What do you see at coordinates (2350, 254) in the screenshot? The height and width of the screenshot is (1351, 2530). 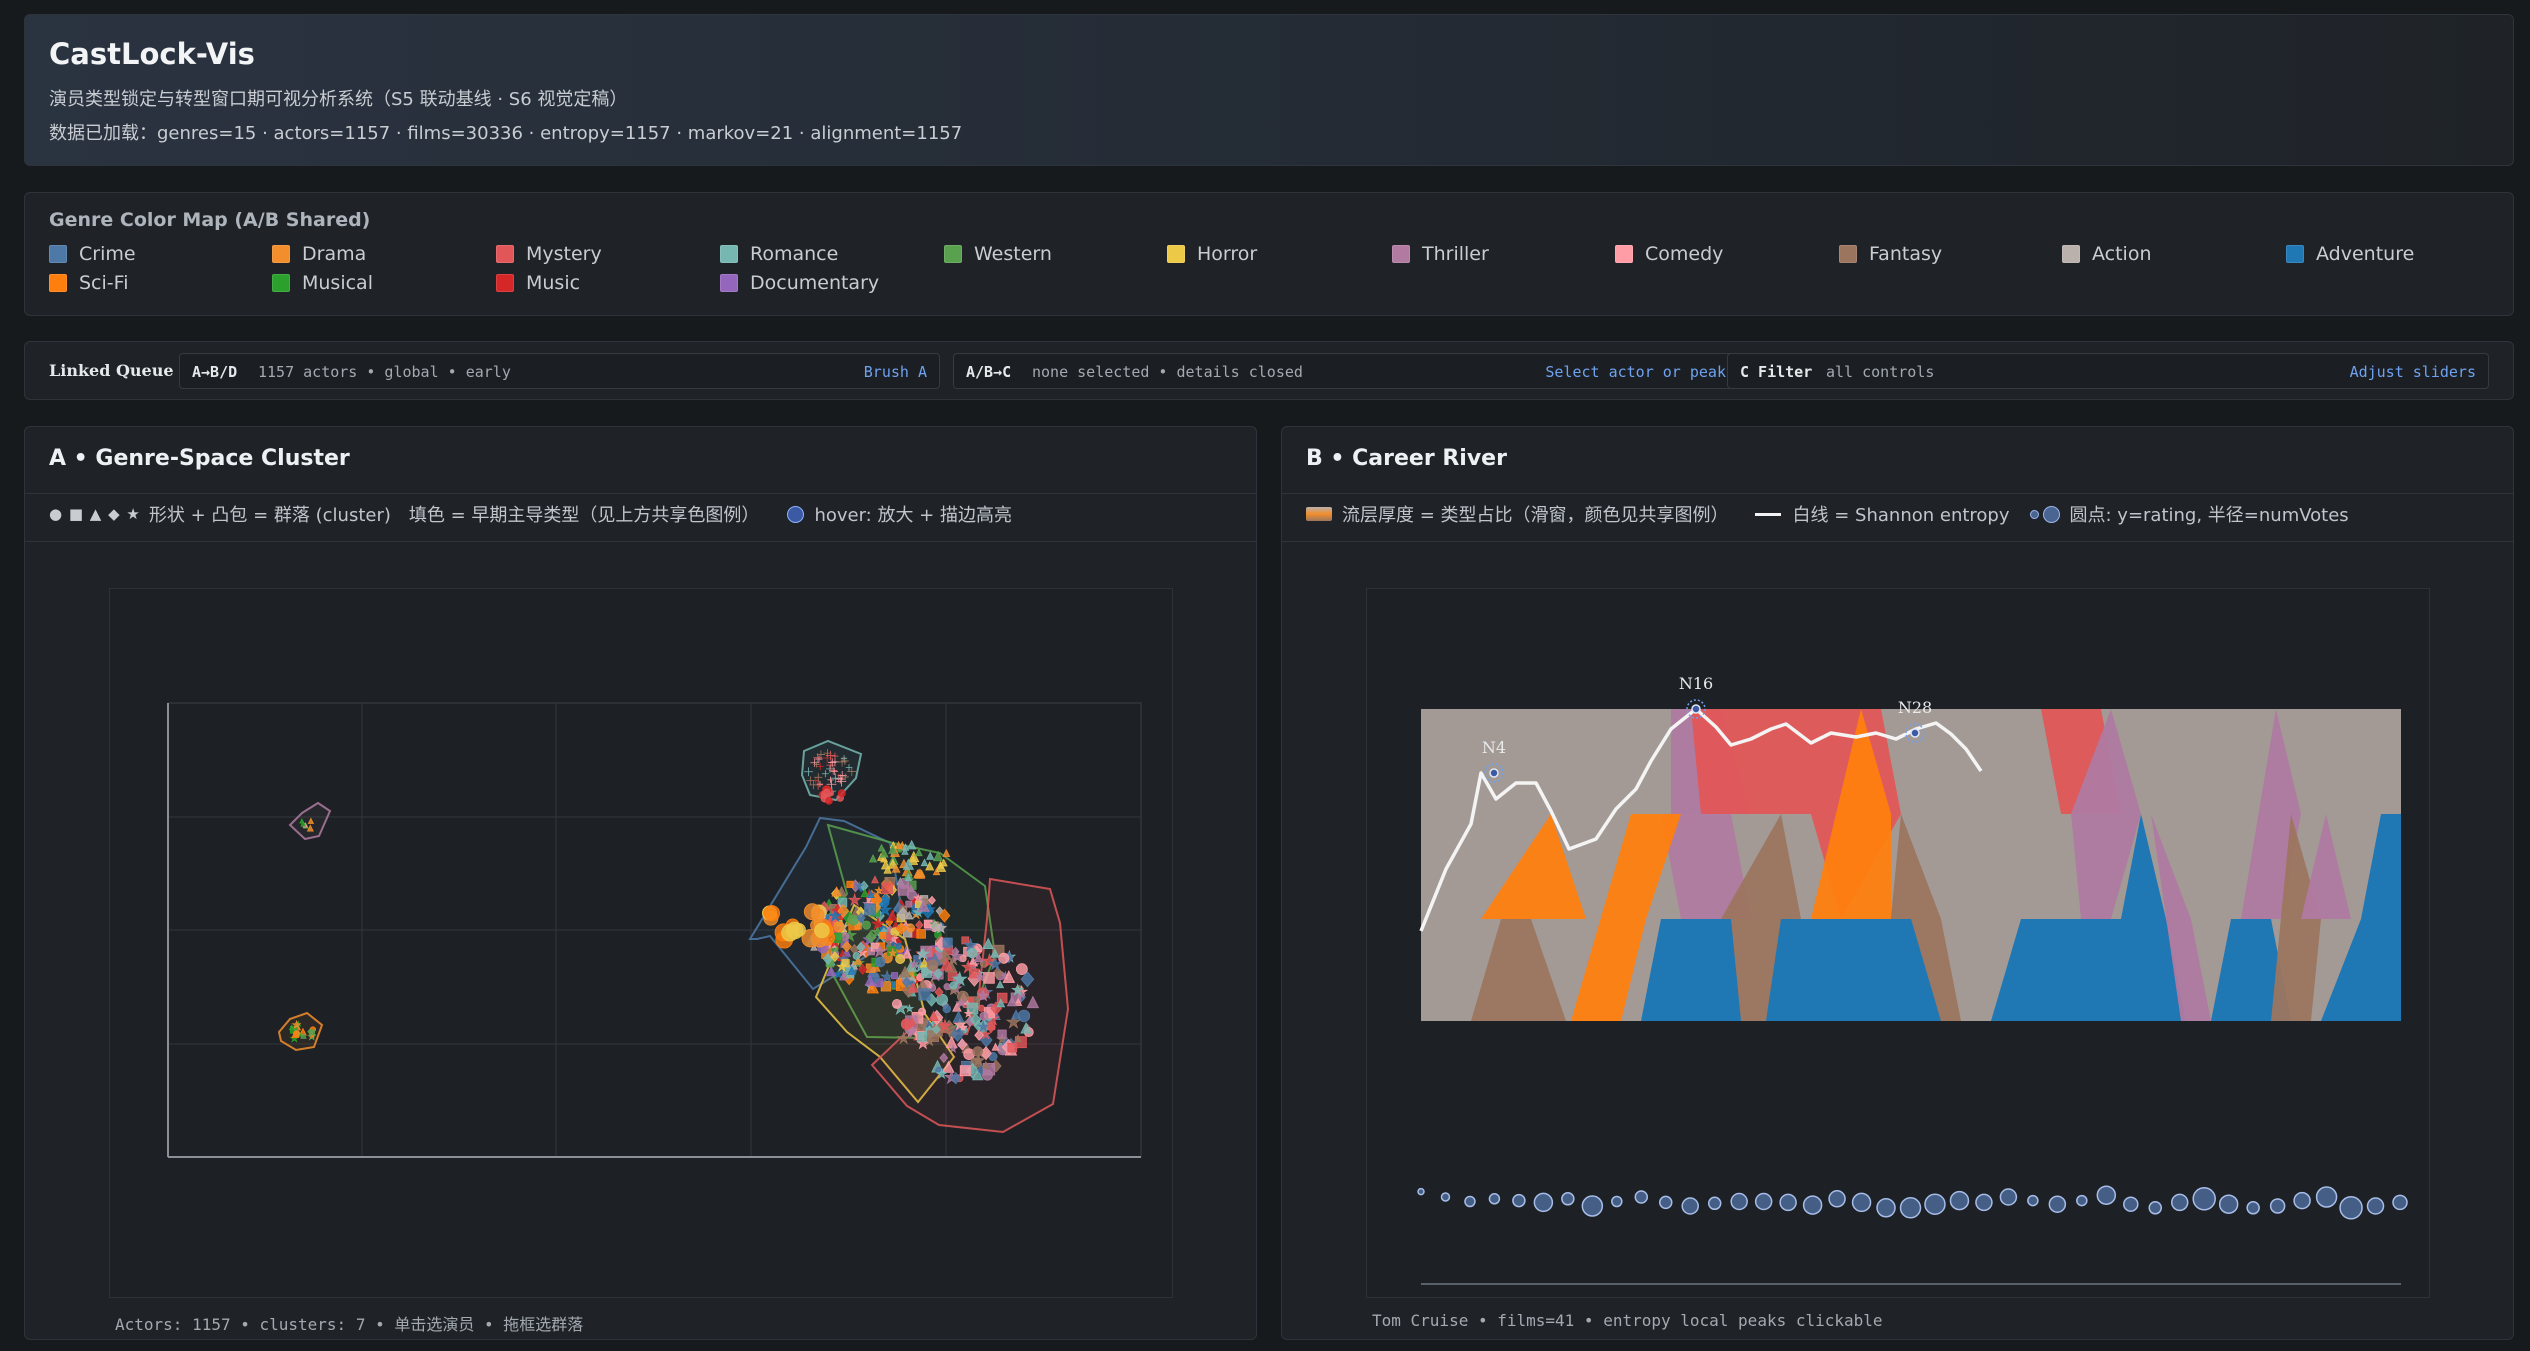 I see `legend-item-adventure: Adventure` at bounding box center [2350, 254].